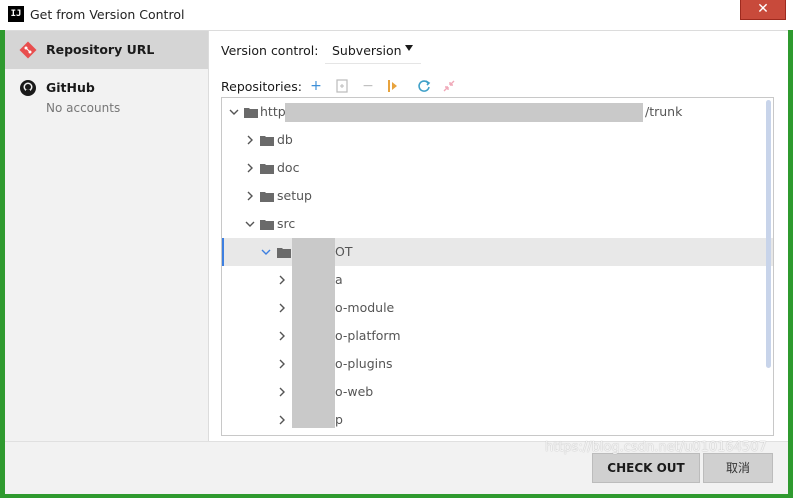 The height and width of the screenshot is (498, 793). I want to click on check-out-button: CHECK OUT, so click(646, 468).